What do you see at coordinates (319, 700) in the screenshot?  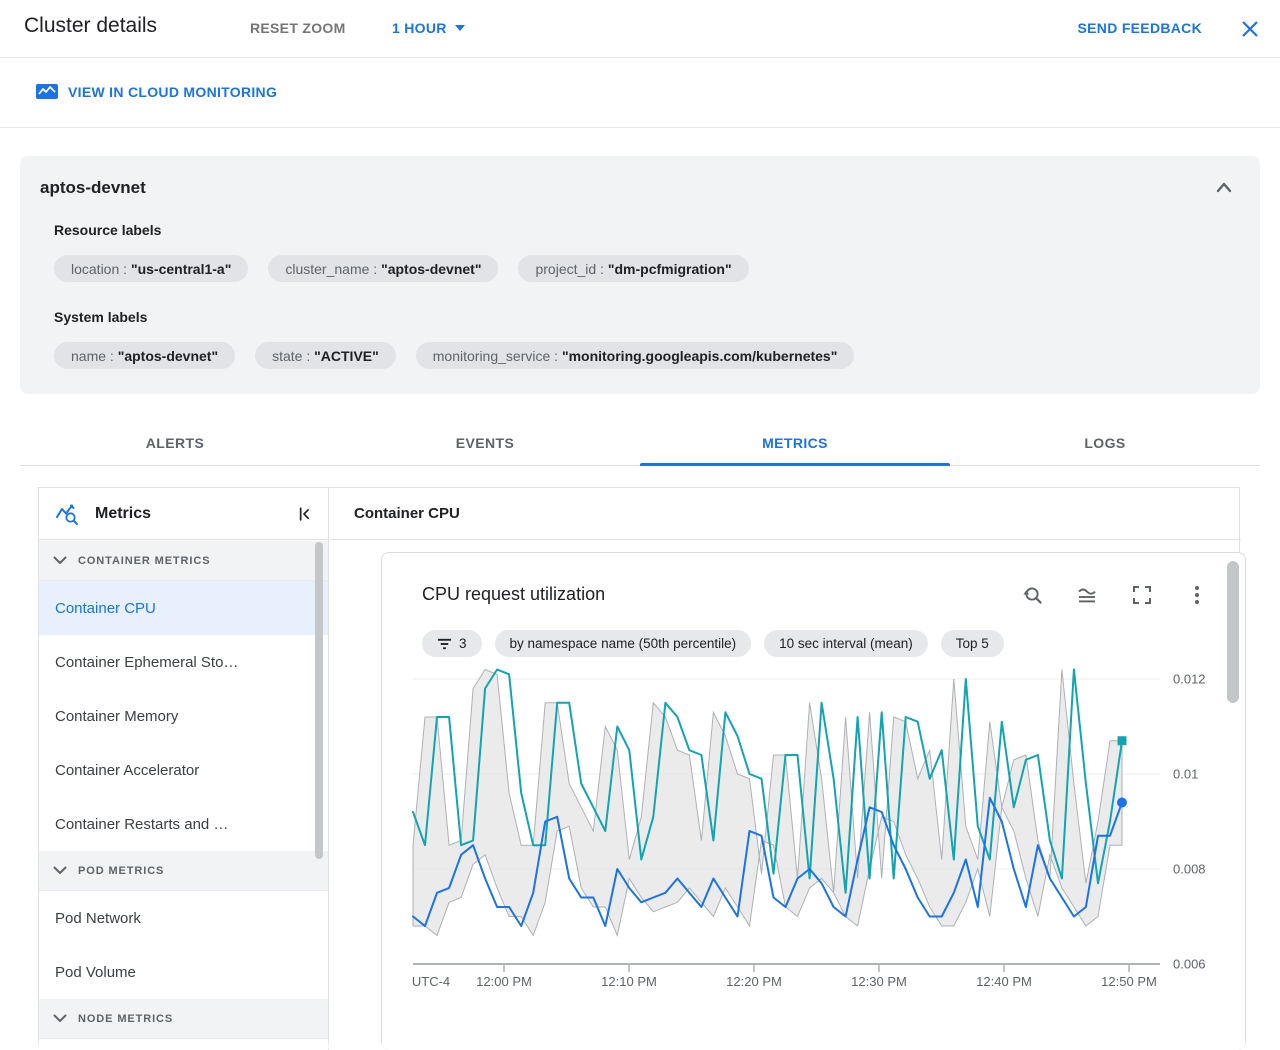 I see `sidebar-scrollbar-thumb` at bounding box center [319, 700].